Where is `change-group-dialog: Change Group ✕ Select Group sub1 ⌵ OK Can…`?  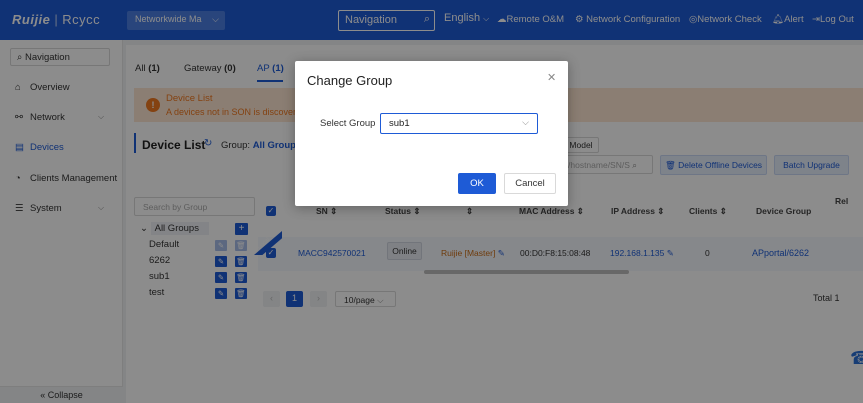
change-group-dialog: Change Group ✕ Select Group sub1 ⌵ OK Can… is located at coordinates (431, 133).